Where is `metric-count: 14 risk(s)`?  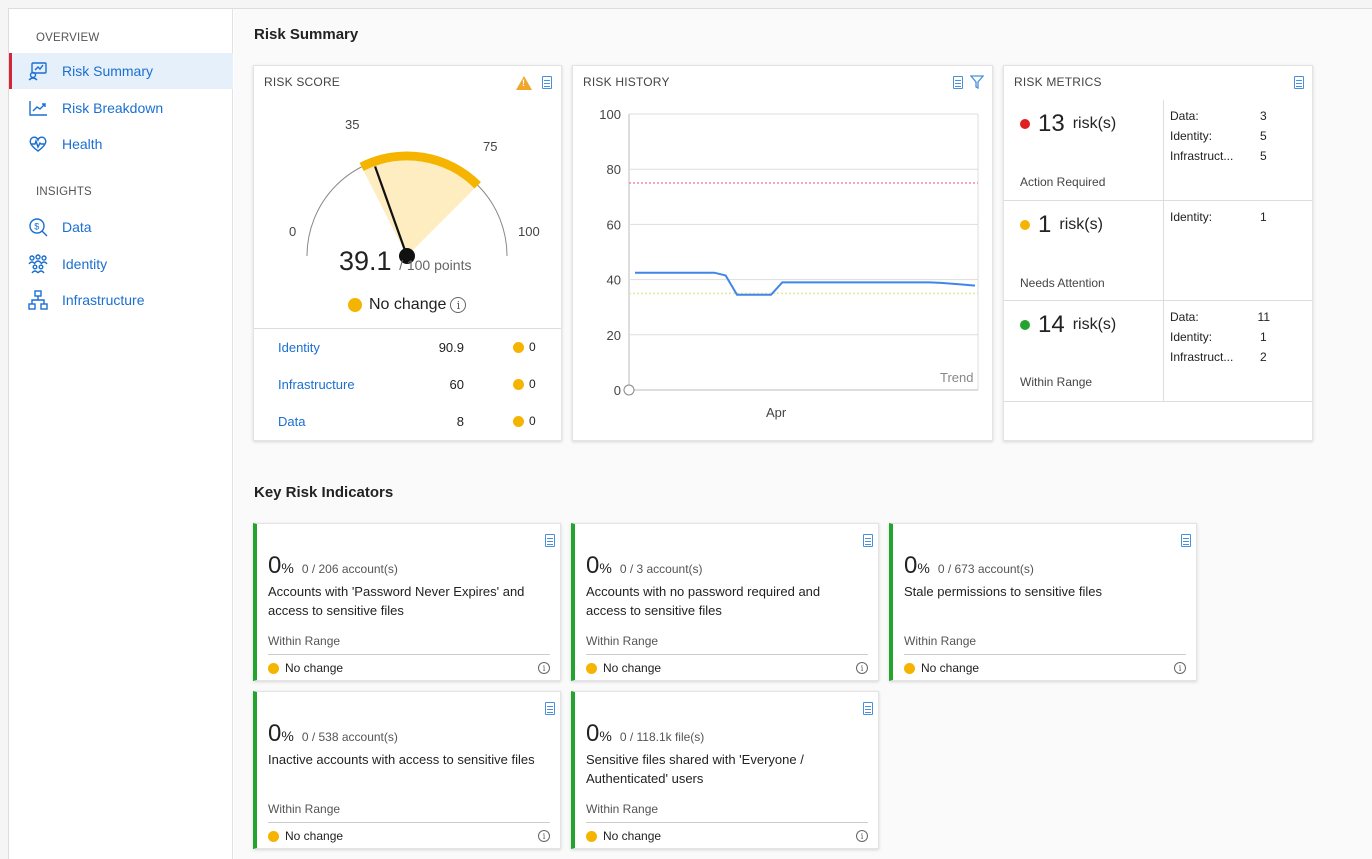
metric-count: 14 risk(s) is located at coordinates (1068, 325).